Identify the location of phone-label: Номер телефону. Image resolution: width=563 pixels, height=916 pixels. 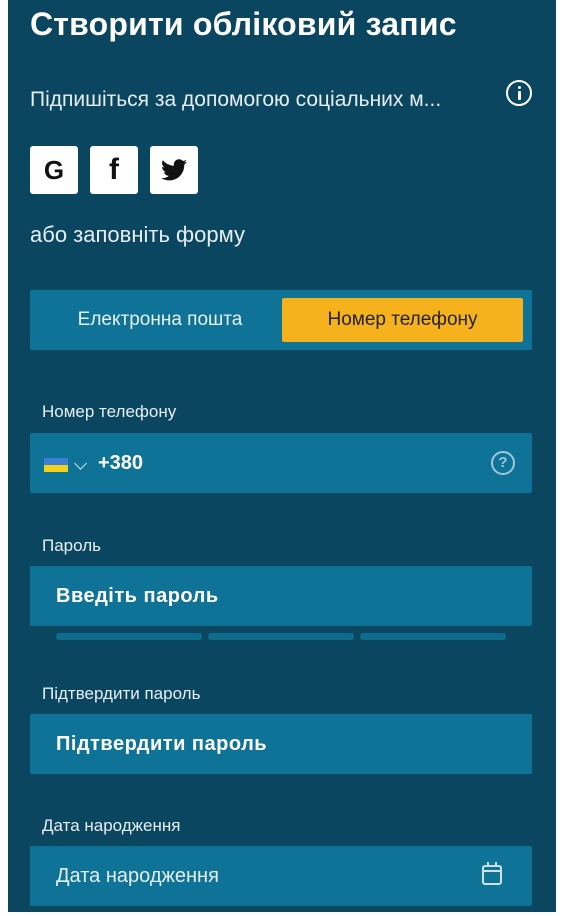
(109, 411).